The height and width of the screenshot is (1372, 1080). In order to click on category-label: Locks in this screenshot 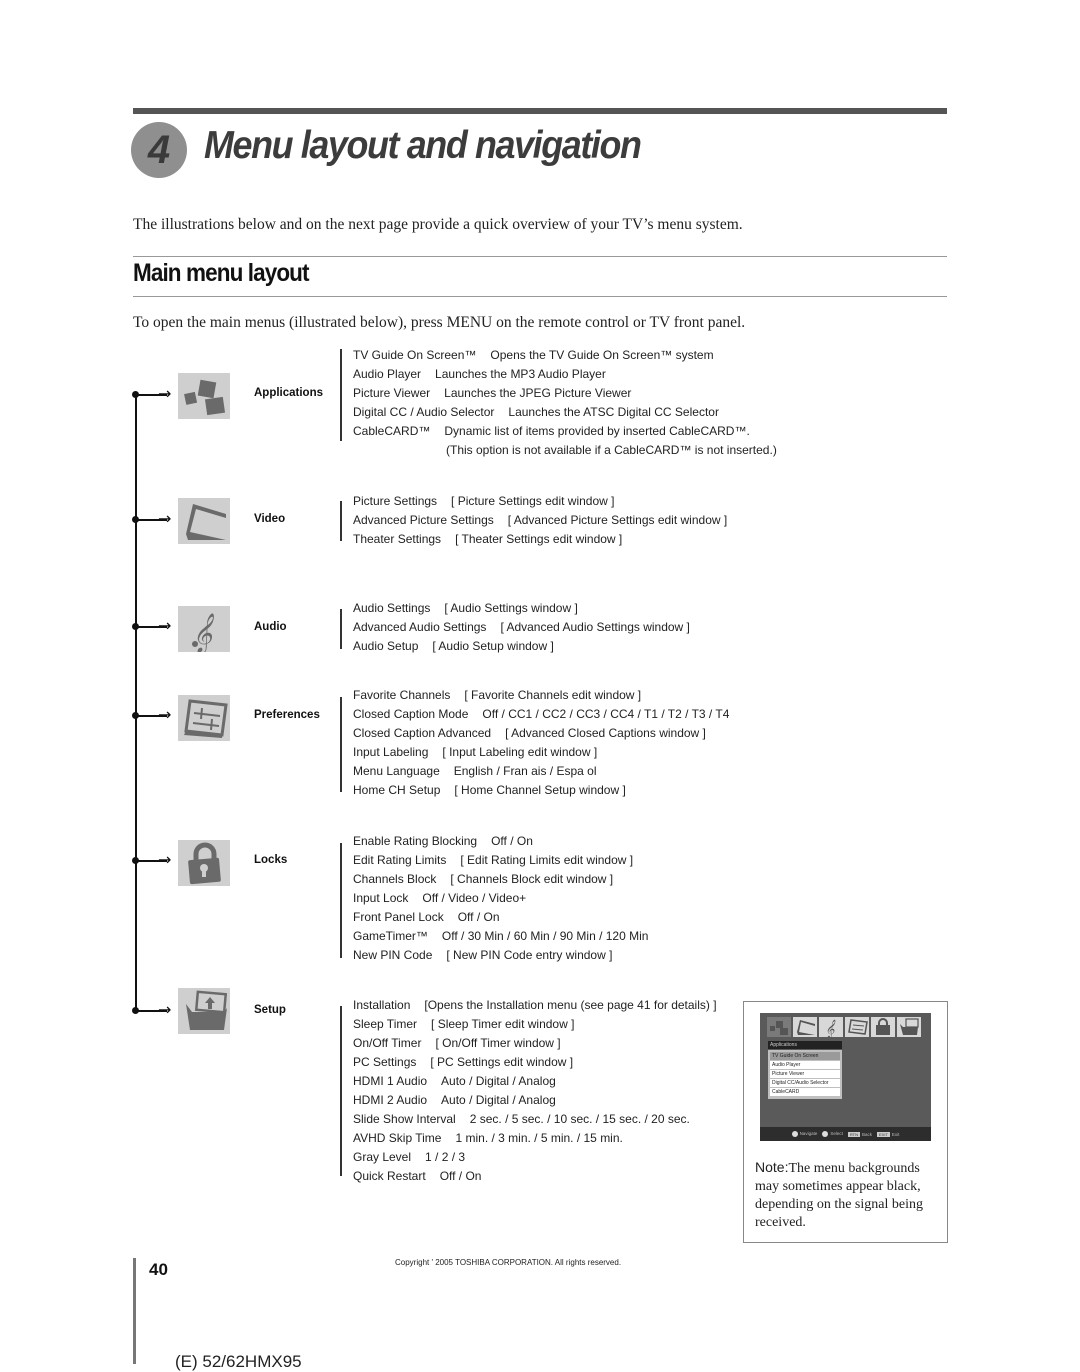, I will do `click(271, 860)`.